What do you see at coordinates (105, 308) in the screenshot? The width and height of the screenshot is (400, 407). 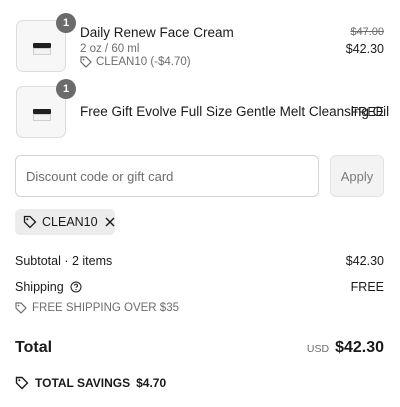 I see `shipping-note-text: FREE SHIPPING OVER $35` at bounding box center [105, 308].